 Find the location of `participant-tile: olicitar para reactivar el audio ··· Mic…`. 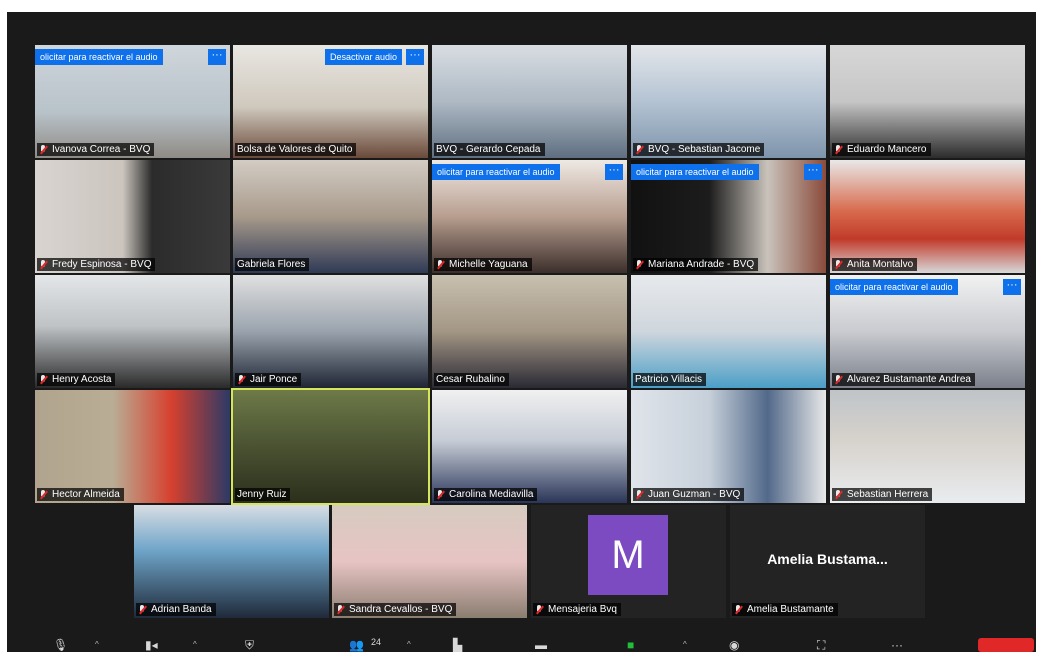

participant-tile: olicitar para reactivar el audio ··· Mic… is located at coordinates (529, 216).